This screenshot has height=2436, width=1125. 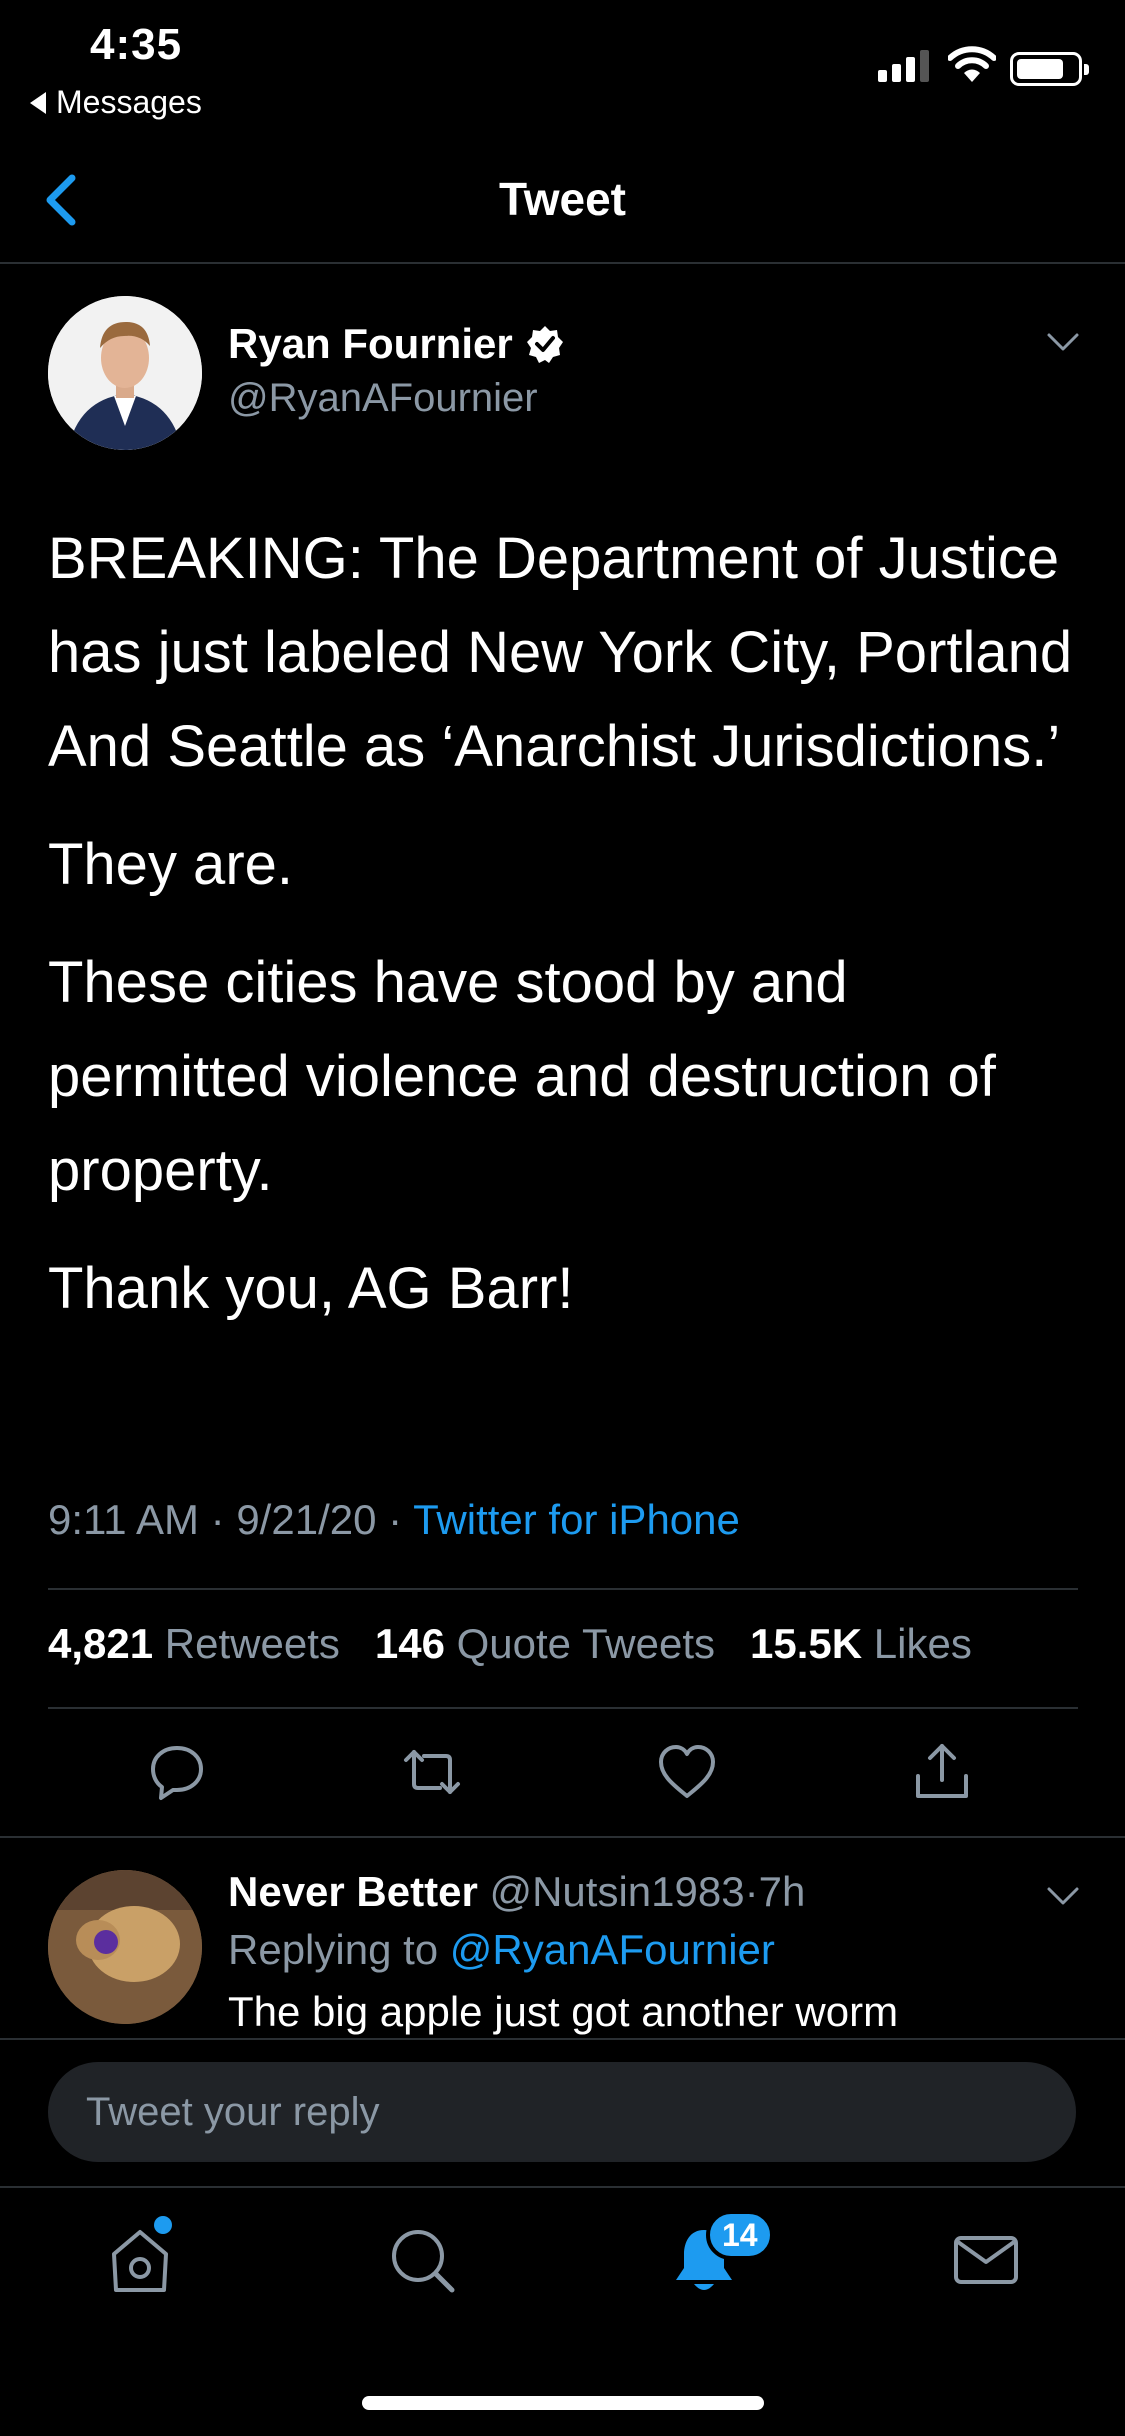 I want to click on back-triangle-icon, so click(x=38, y=102).